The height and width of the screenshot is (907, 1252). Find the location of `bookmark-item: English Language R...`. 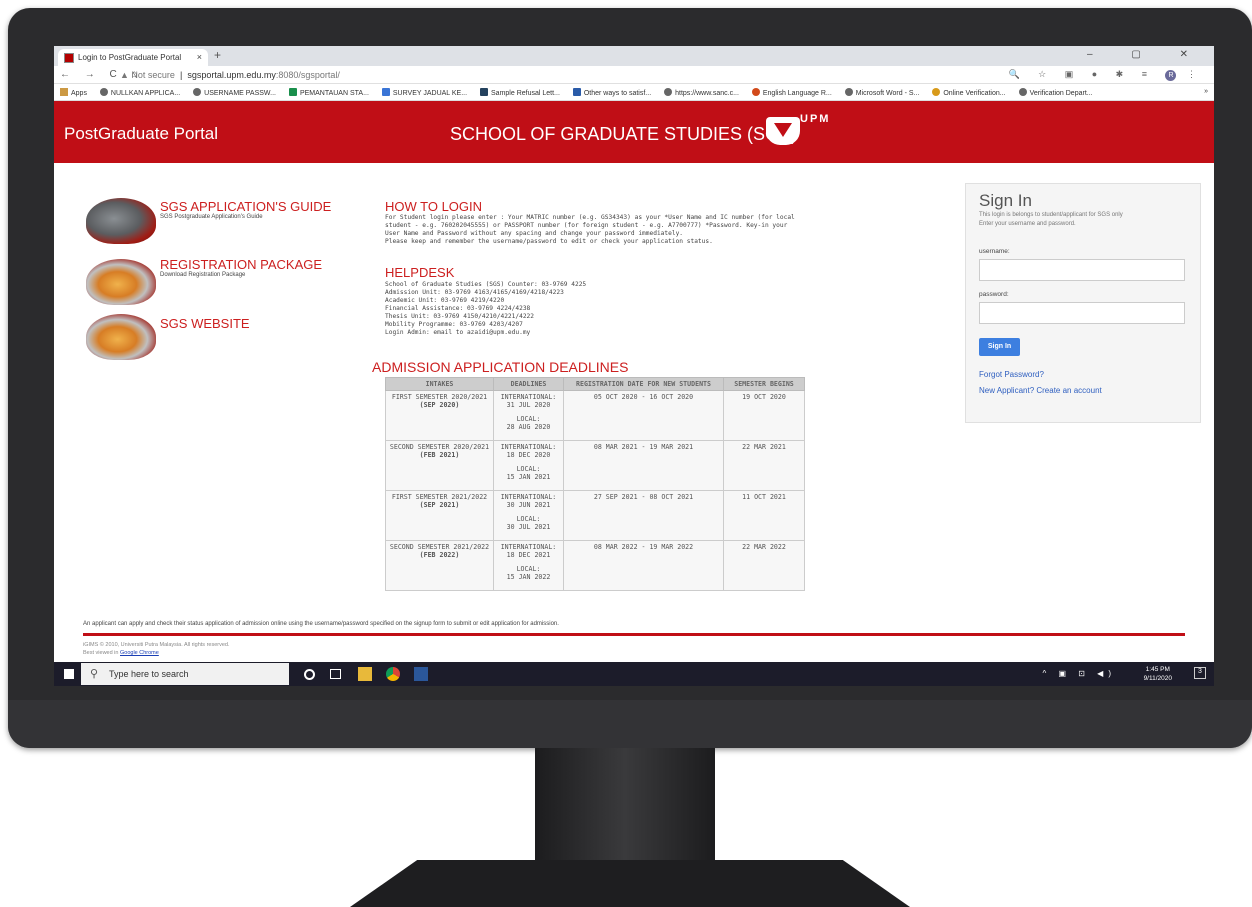

bookmark-item: English Language R... is located at coordinates (791, 92).